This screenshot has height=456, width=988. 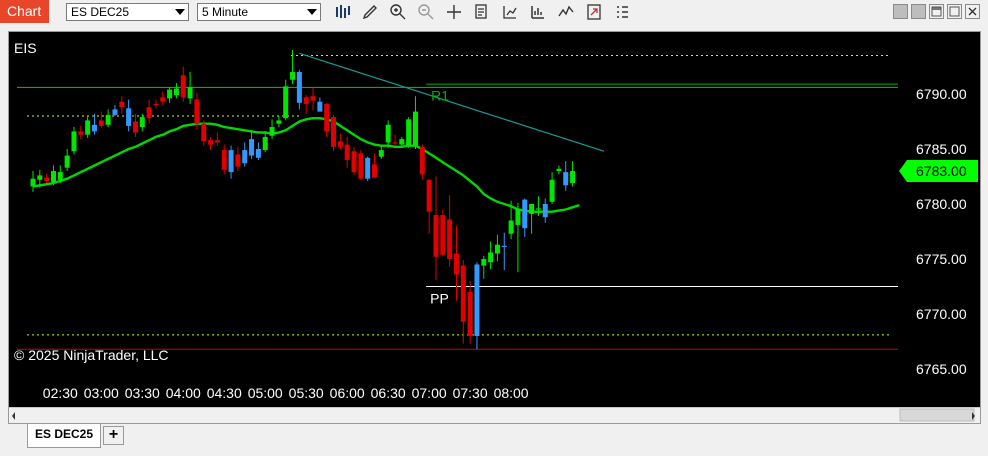 What do you see at coordinates (482, 12) in the screenshot?
I see `data-box-icon` at bounding box center [482, 12].